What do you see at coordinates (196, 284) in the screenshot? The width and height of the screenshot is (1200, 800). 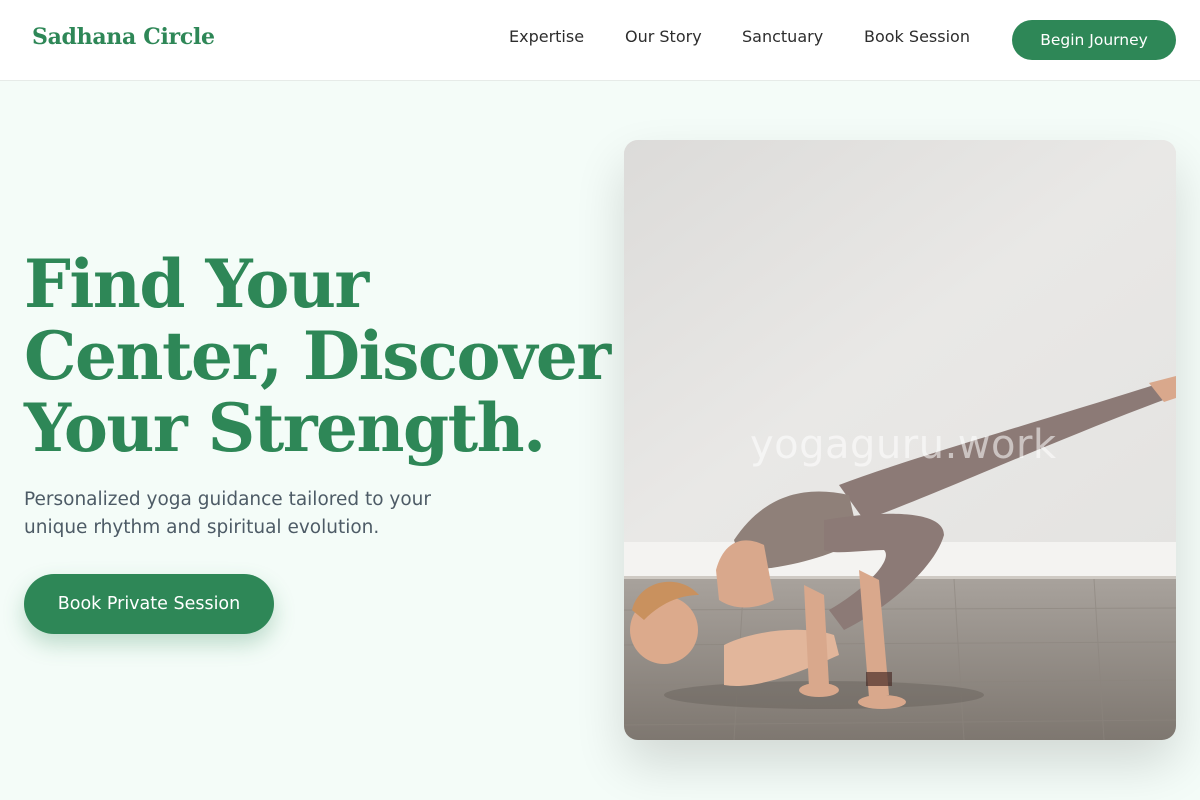 I see `headline-line-1: Find Your` at bounding box center [196, 284].